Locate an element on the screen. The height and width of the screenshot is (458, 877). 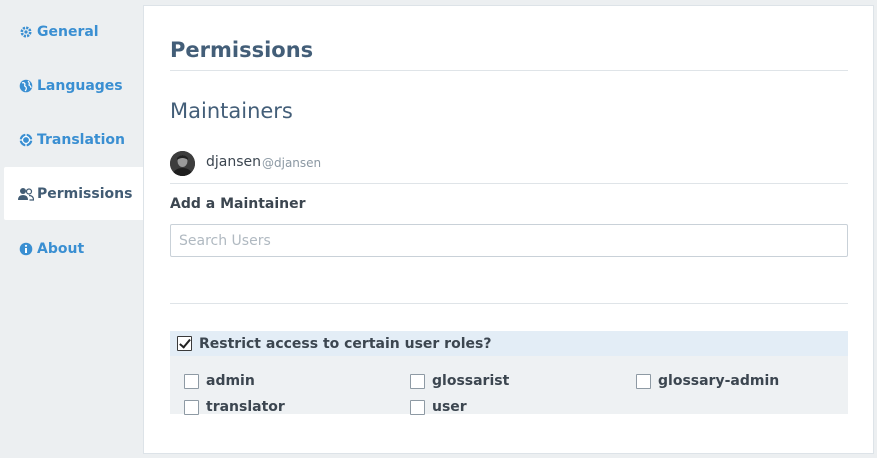
sidebar-item-general: General is located at coordinates (73, 31).